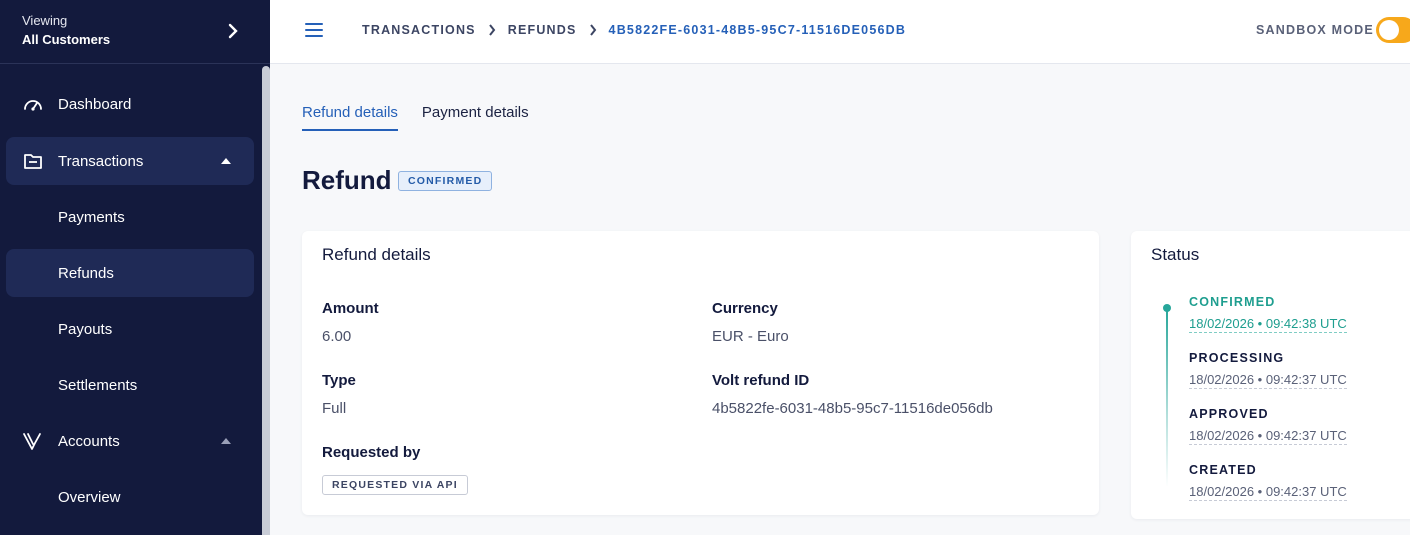 The width and height of the screenshot is (1410, 535). I want to click on currency-label: Currency, so click(745, 308).